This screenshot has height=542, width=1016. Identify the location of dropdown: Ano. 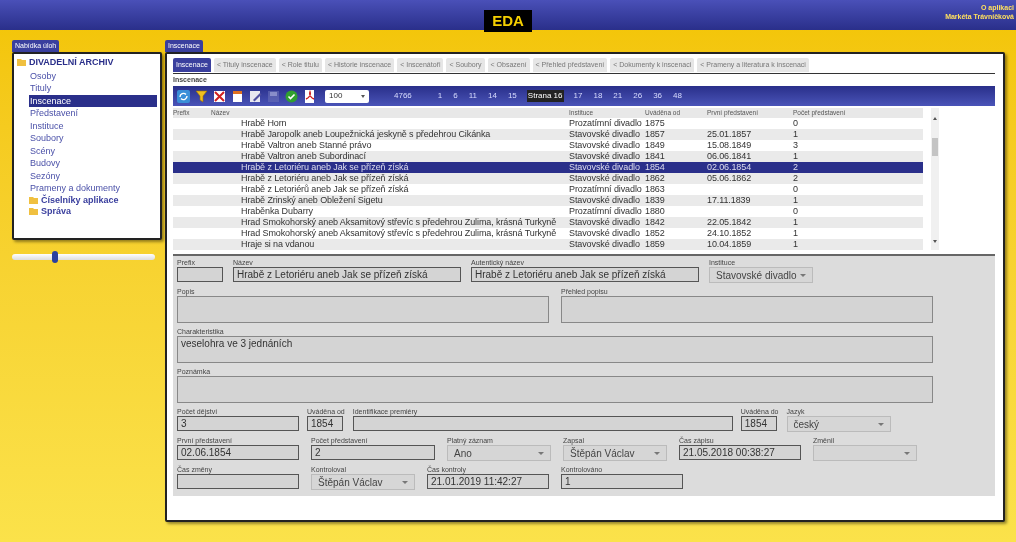
(499, 453).